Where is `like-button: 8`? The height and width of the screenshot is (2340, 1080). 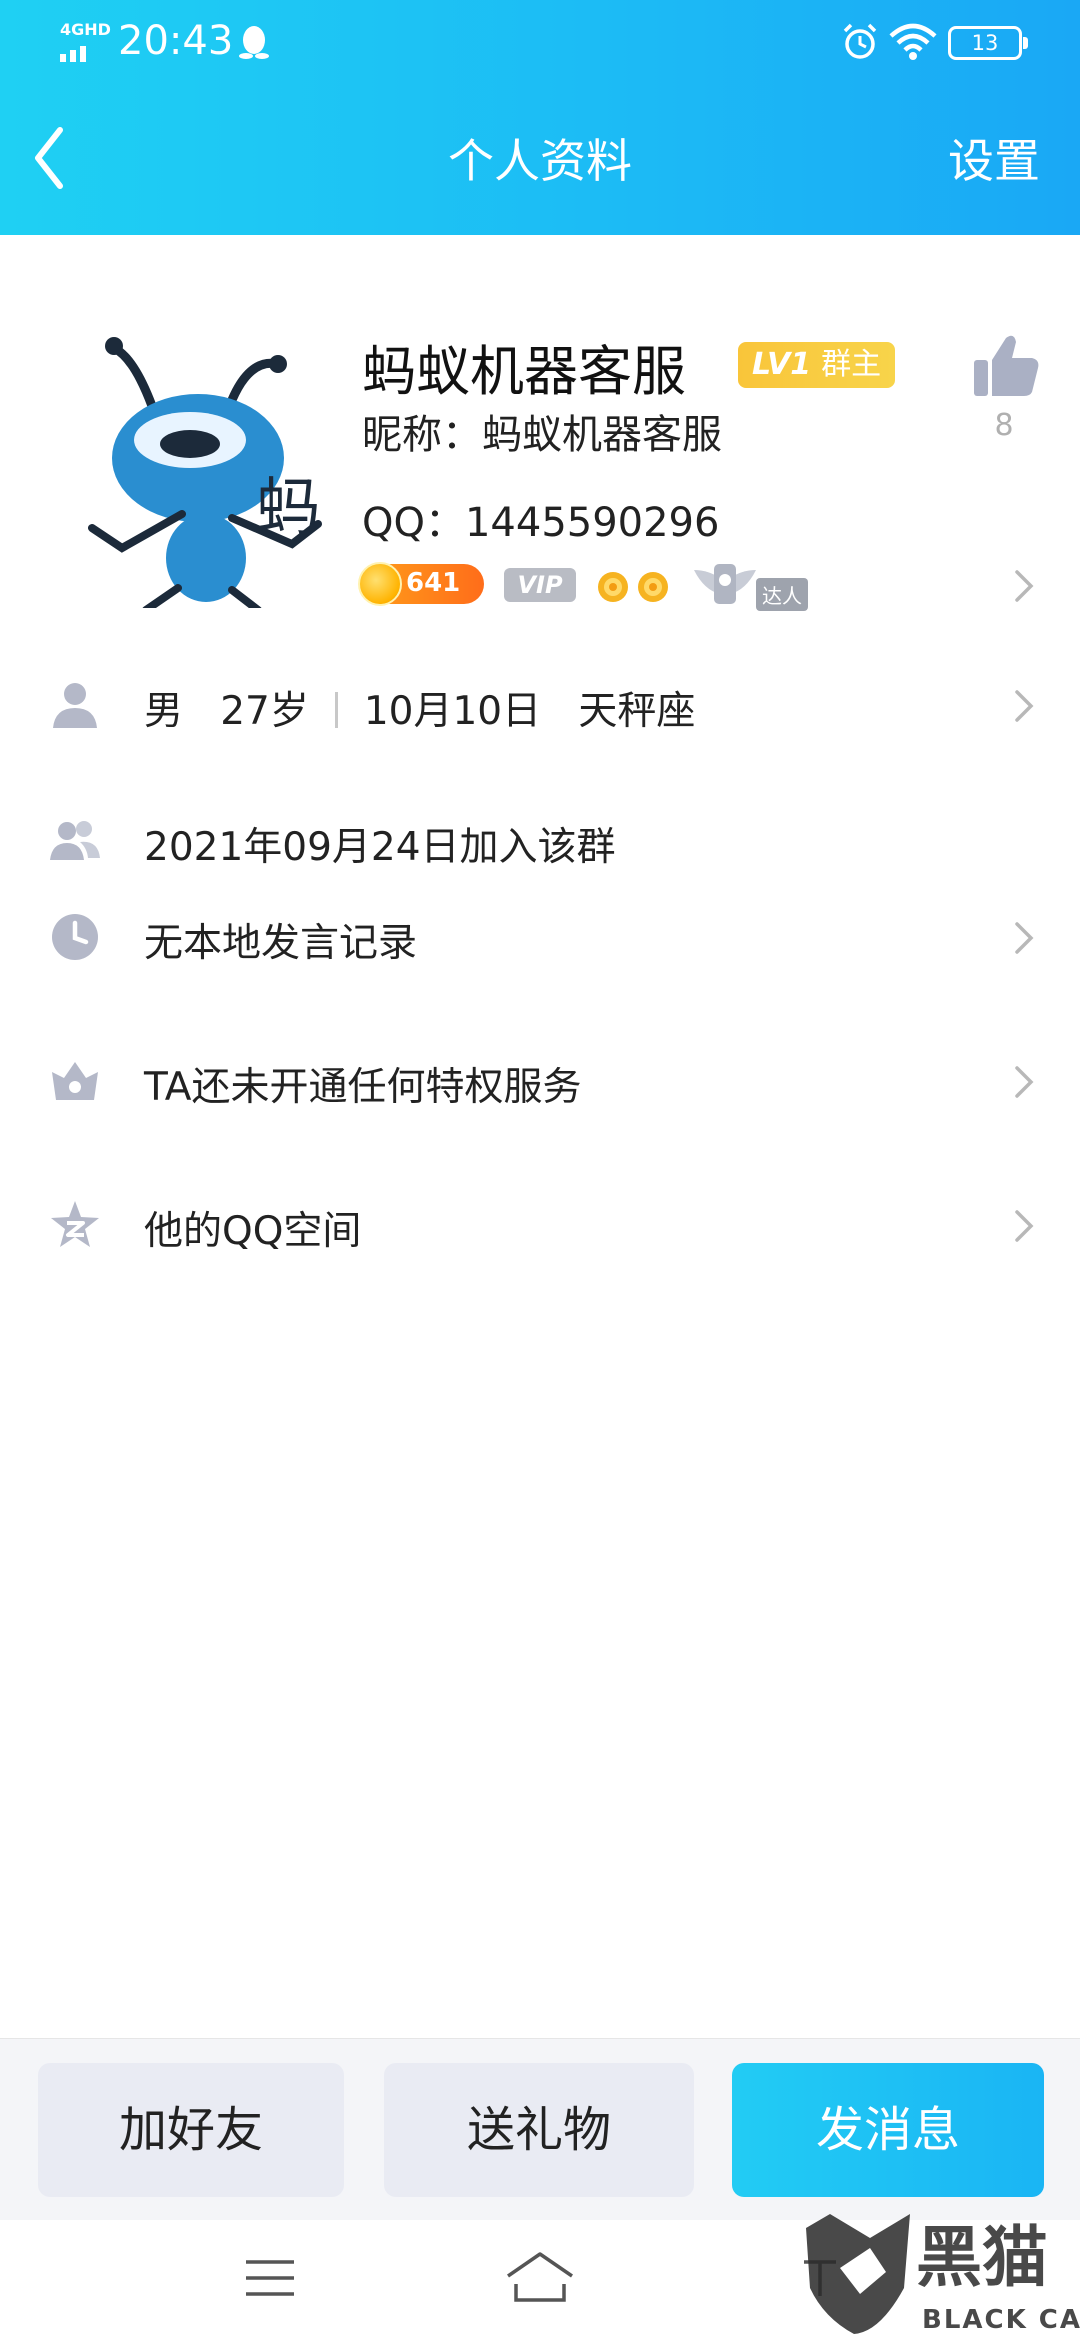
like-button: 8 is located at coordinates (1004, 390).